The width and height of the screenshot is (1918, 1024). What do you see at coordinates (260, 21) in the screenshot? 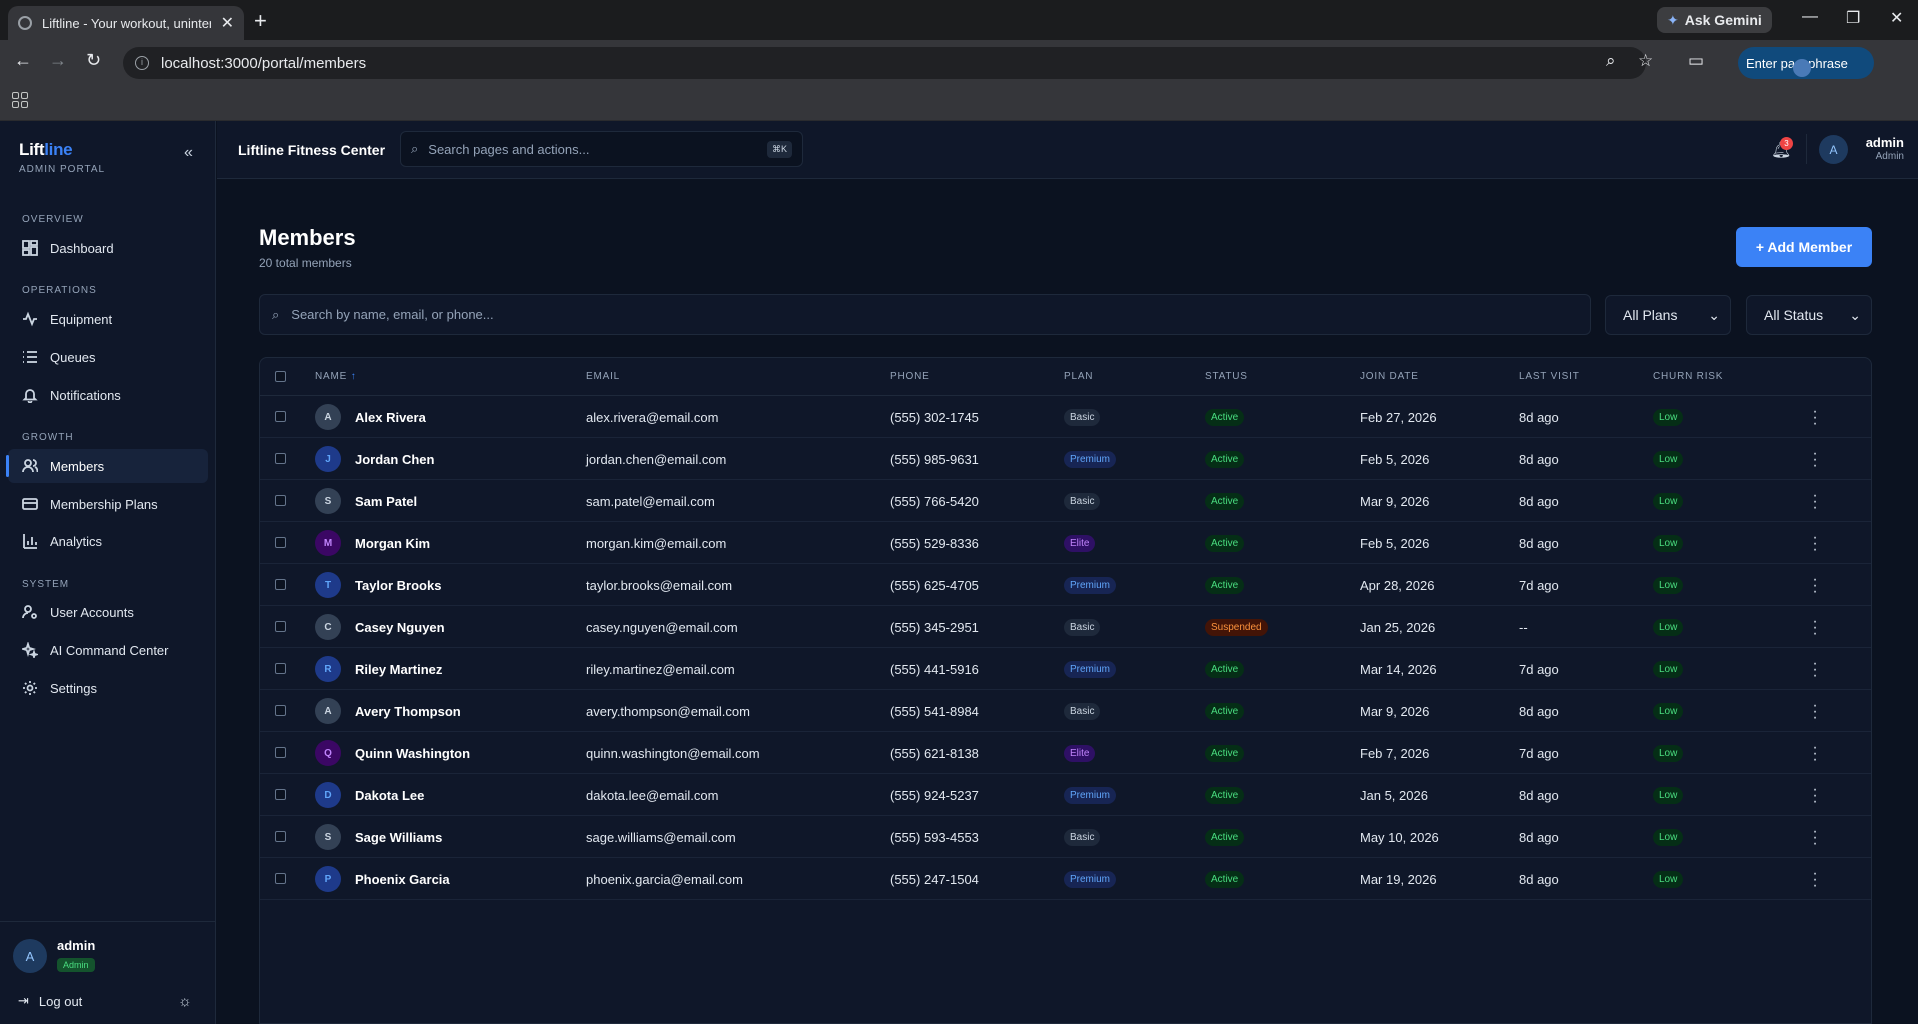
I see `new-tab-icon: +` at bounding box center [260, 21].